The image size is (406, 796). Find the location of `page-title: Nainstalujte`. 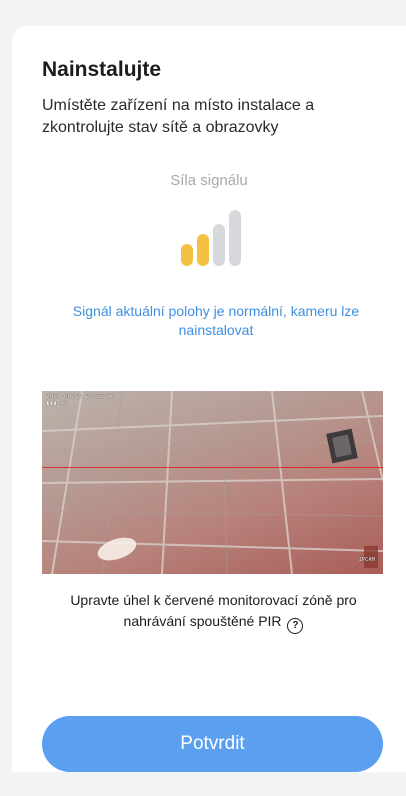

page-title: Nainstalujte is located at coordinates (102, 69).